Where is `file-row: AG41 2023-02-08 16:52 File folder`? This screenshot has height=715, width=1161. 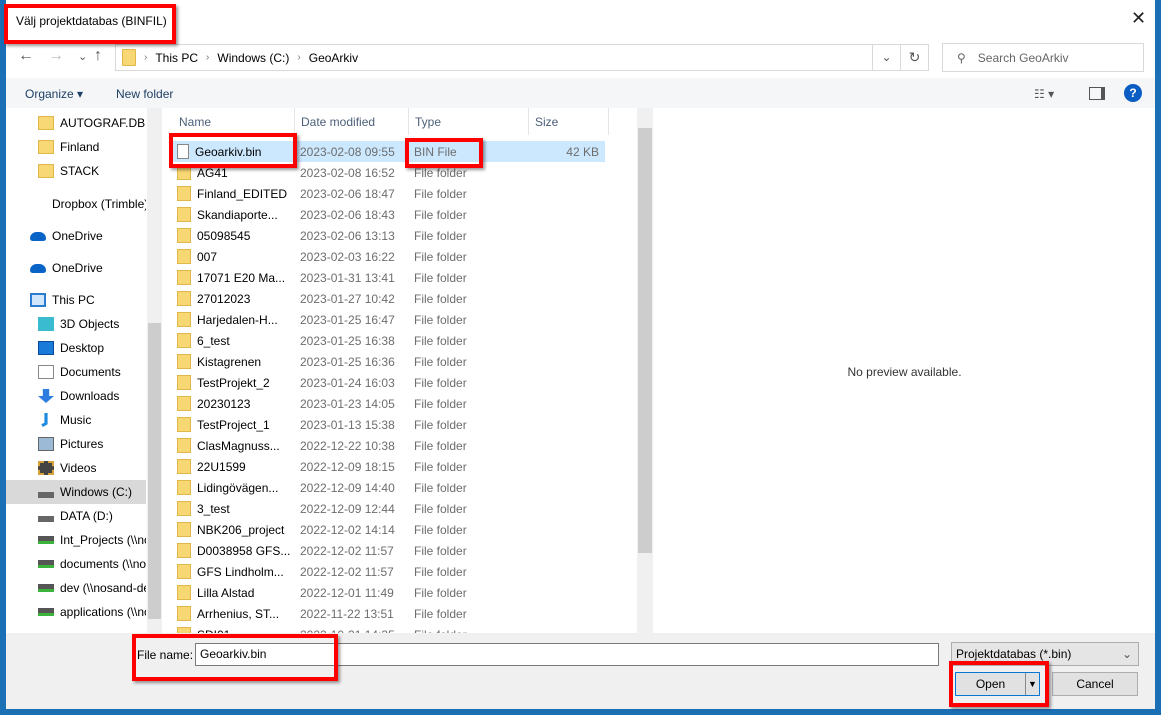
file-row: AG41 2023-02-08 16:52 File folder is located at coordinates (389, 172).